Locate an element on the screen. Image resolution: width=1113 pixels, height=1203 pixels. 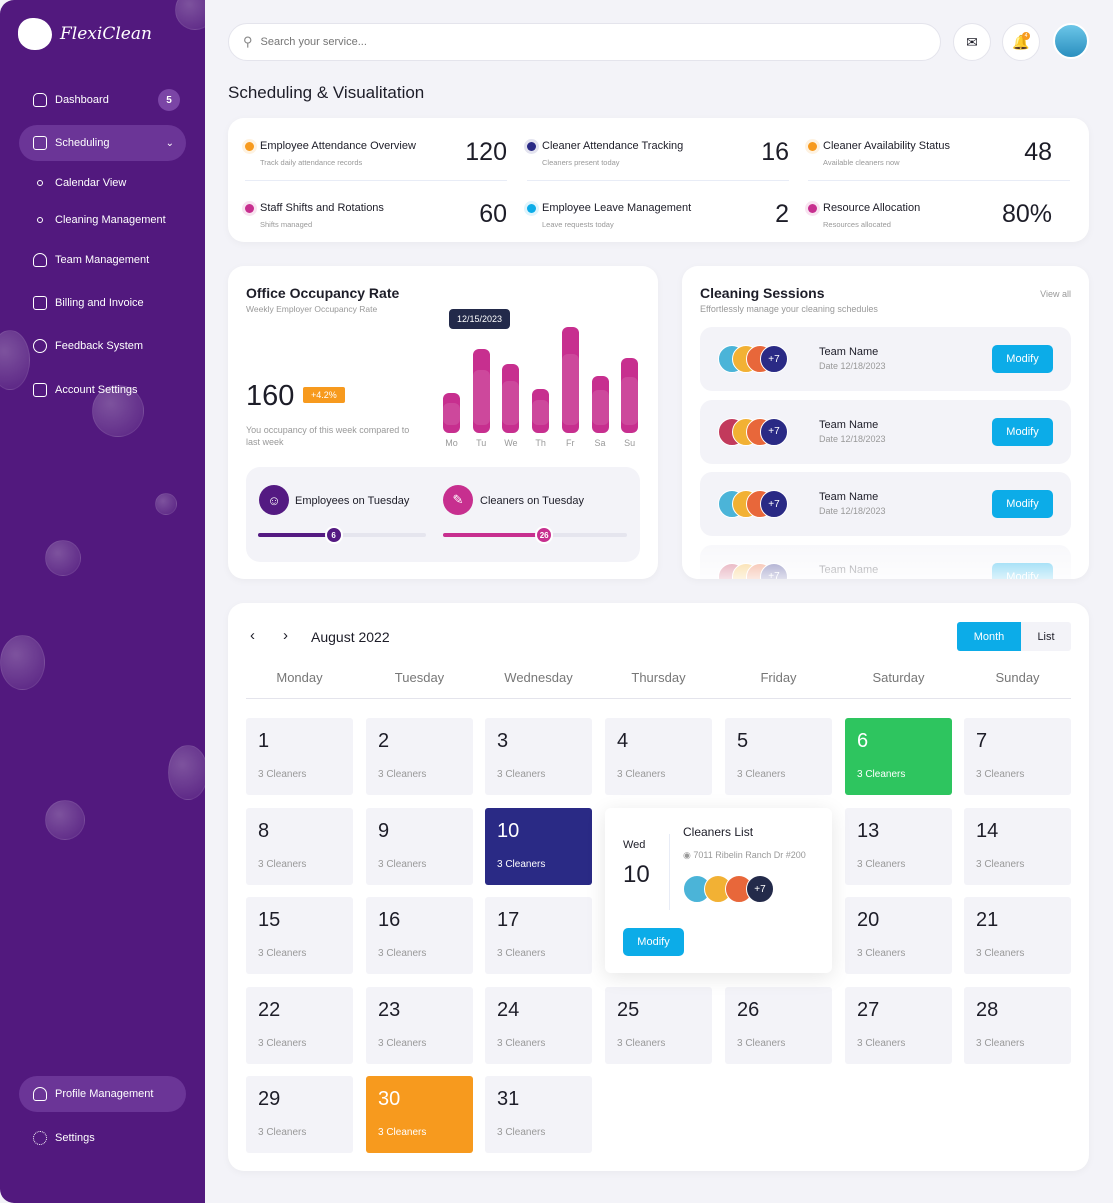
search-icon: ⚲ is located at coordinates (248, 41).